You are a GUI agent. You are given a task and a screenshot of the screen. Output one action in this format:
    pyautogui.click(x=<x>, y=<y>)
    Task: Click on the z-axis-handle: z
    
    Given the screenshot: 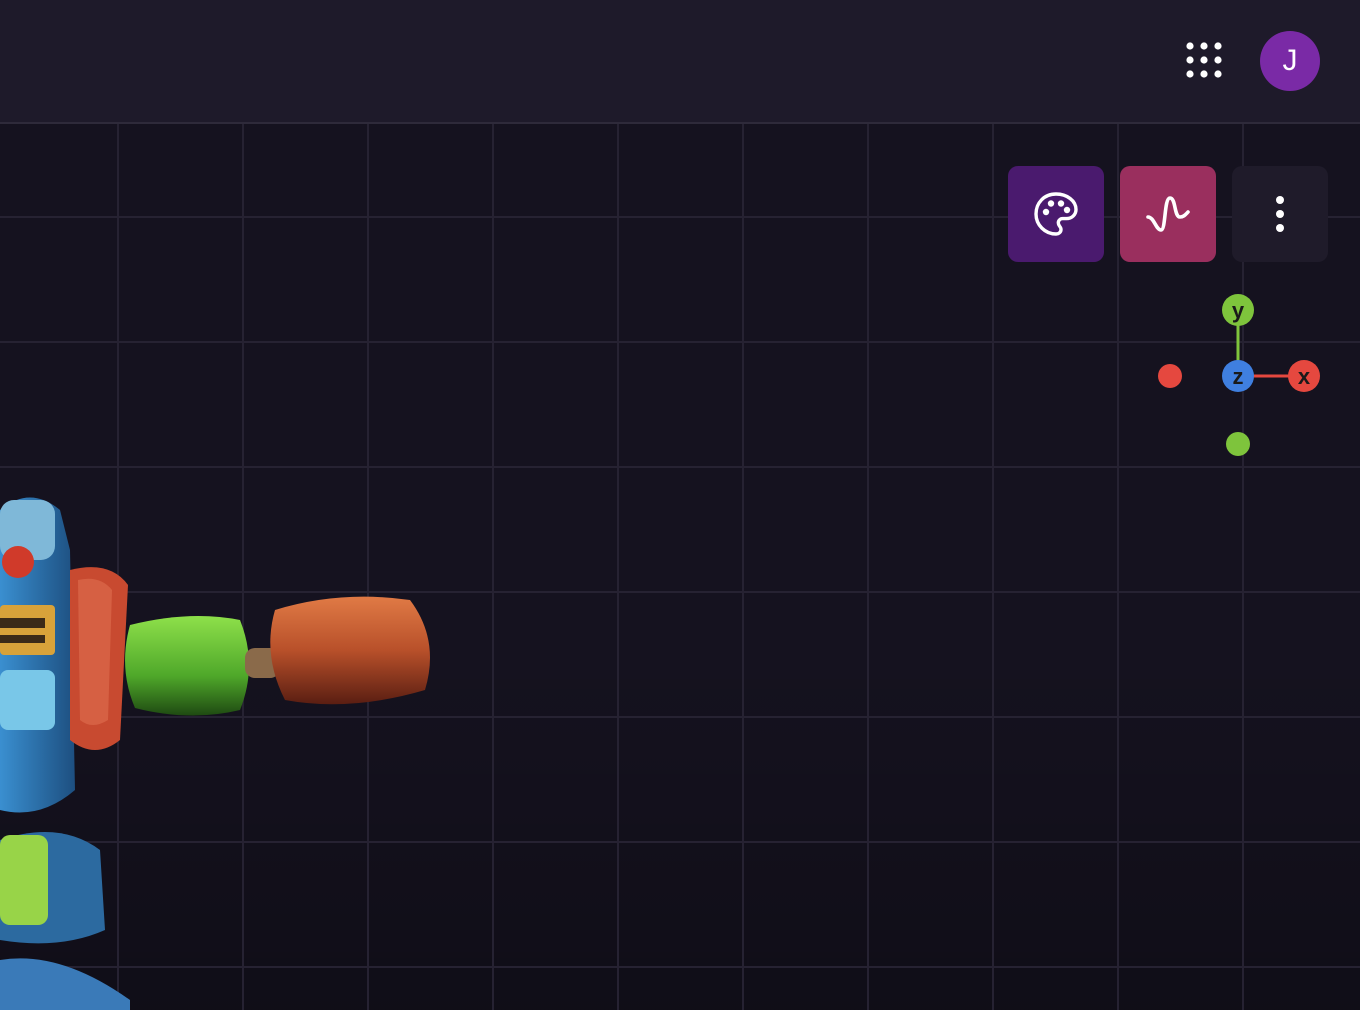 What is the action you would take?
    pyautogui.click(x=1238, y=376)
    